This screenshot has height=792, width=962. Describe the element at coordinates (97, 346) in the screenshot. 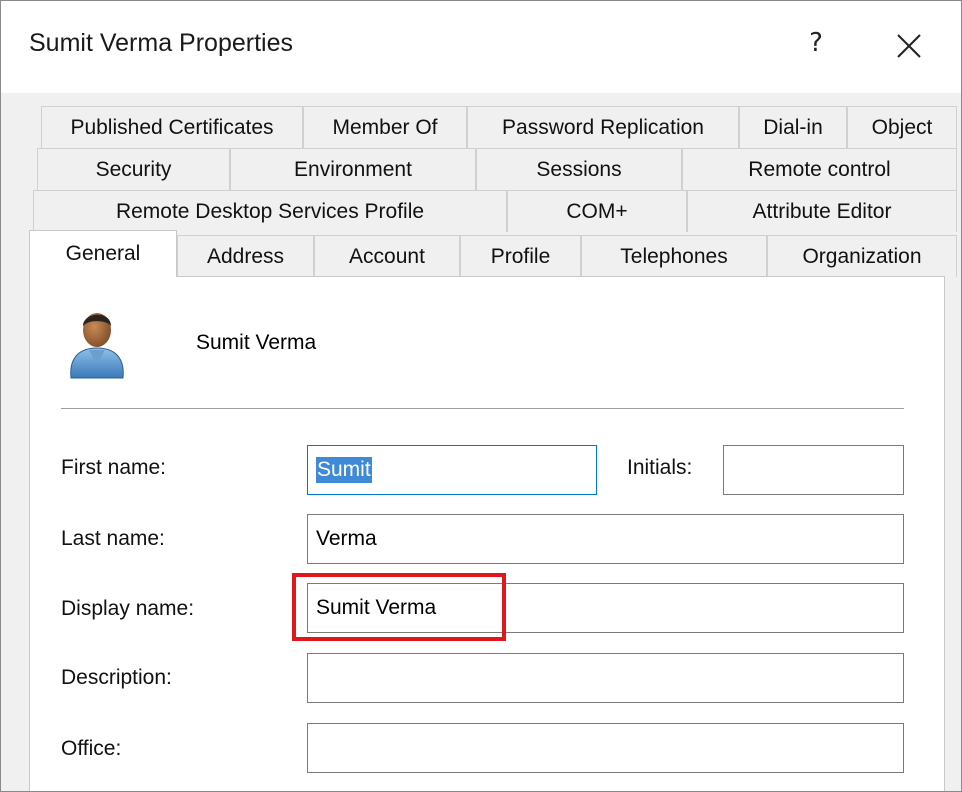

I see `user-icon` at that location.